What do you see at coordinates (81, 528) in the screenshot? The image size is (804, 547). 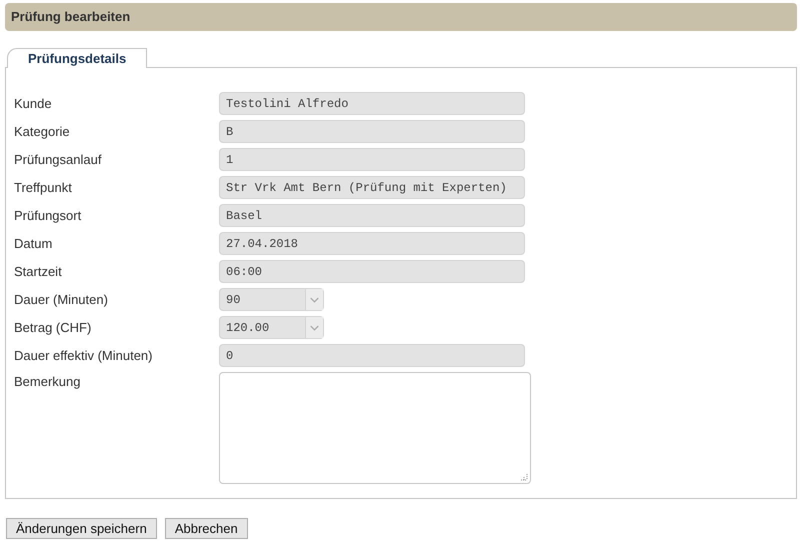 I see `save-button: Änderungen speichern` at bounding box center [81, 528].